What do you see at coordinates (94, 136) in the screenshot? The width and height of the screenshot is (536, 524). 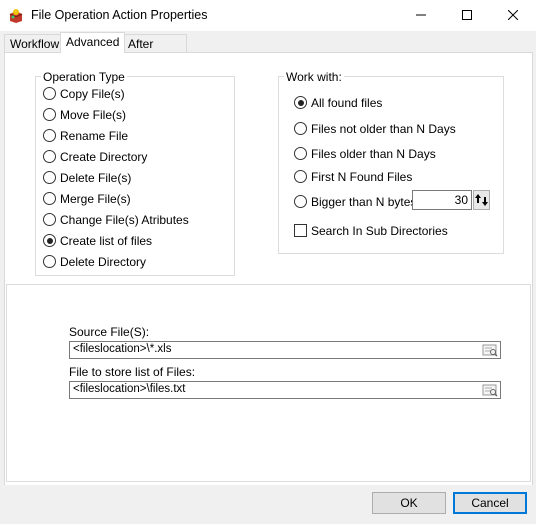 I see `radio-label: Rename File` at bounding box center [94, 136].